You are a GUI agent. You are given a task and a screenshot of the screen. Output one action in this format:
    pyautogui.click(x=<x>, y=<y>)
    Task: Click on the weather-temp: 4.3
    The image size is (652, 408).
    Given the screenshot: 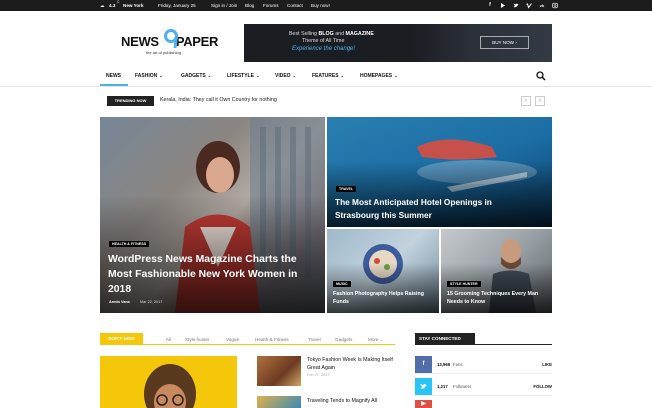 What is the action you would take?
    pyautogui.click(x=112, y=5)
    